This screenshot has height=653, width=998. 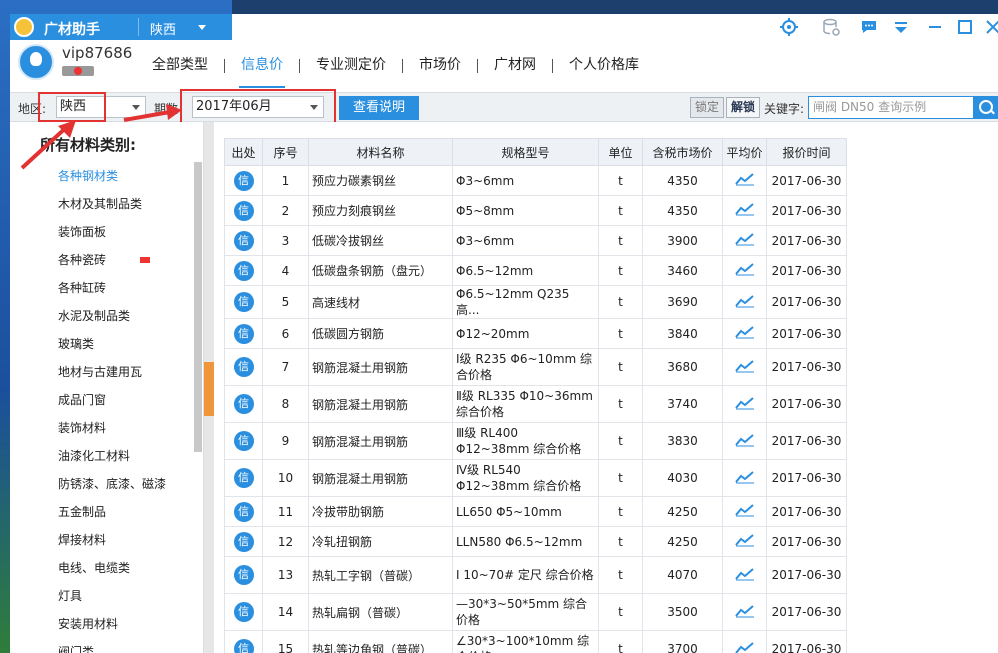 What do you see at coordinates (831, 27) in the screenshot?
I see `database-icon` at bounding box center [831, 27].